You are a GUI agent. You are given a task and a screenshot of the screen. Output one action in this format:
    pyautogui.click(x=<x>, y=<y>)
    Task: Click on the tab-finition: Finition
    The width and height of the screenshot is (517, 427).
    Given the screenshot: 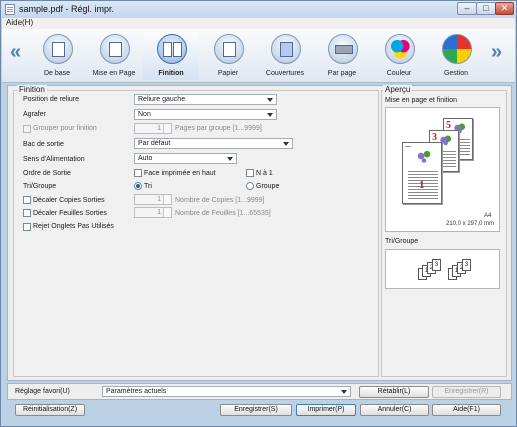 What is the action you would take?
    pyautogui.click(x=171, y=56)
    